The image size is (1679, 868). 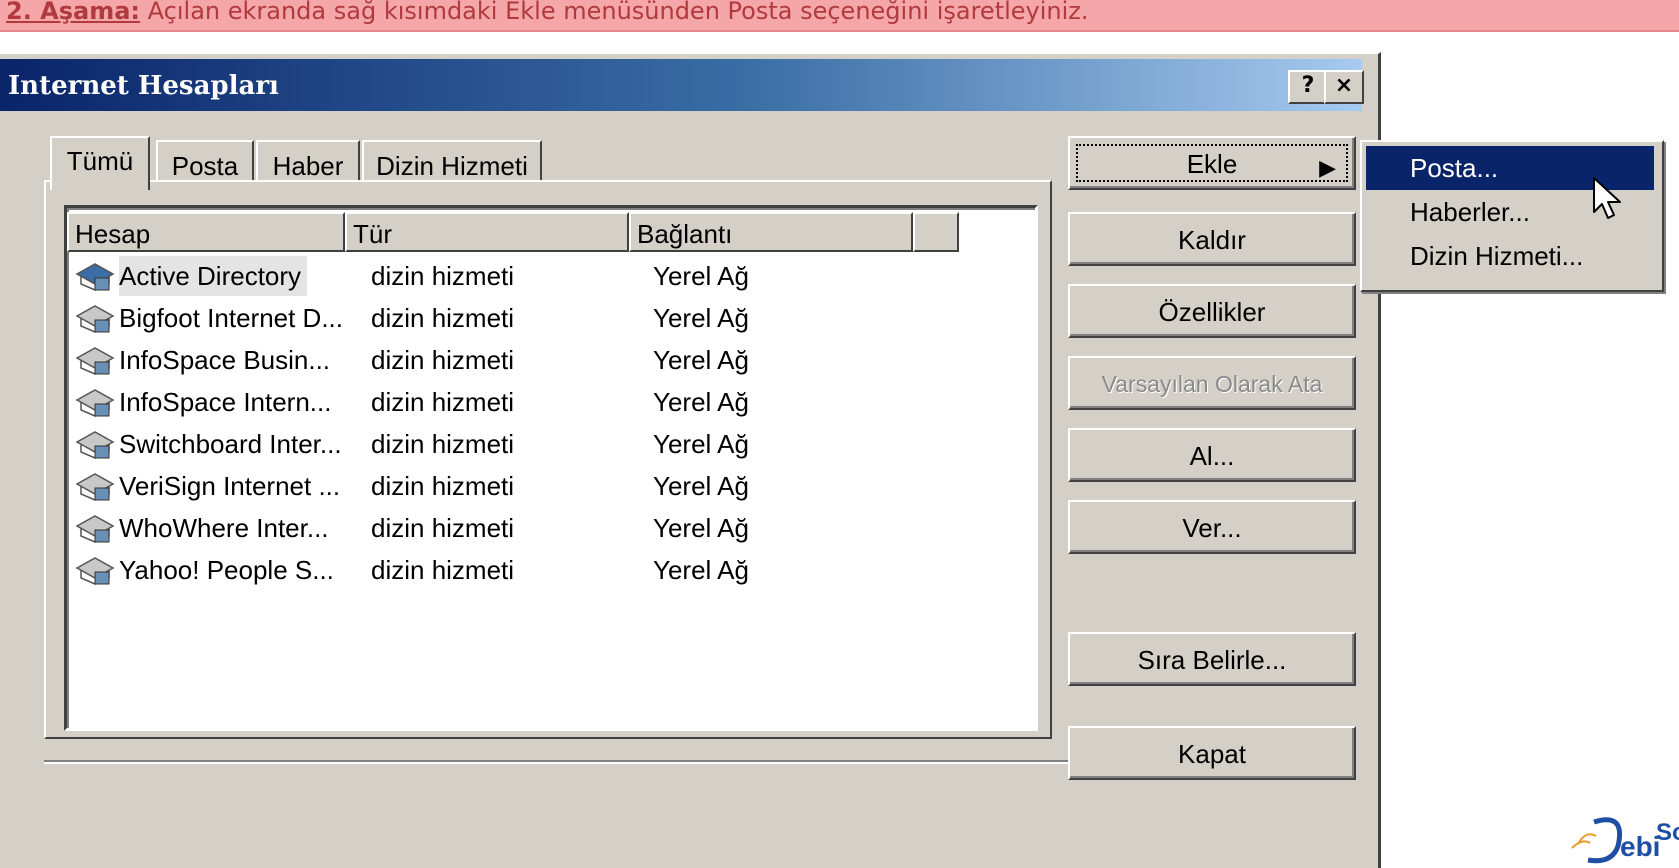 I want to click on table-row: InfoSpace Intern... dizin hizmeti Yerel Ağ, so click(x=431, y=402).